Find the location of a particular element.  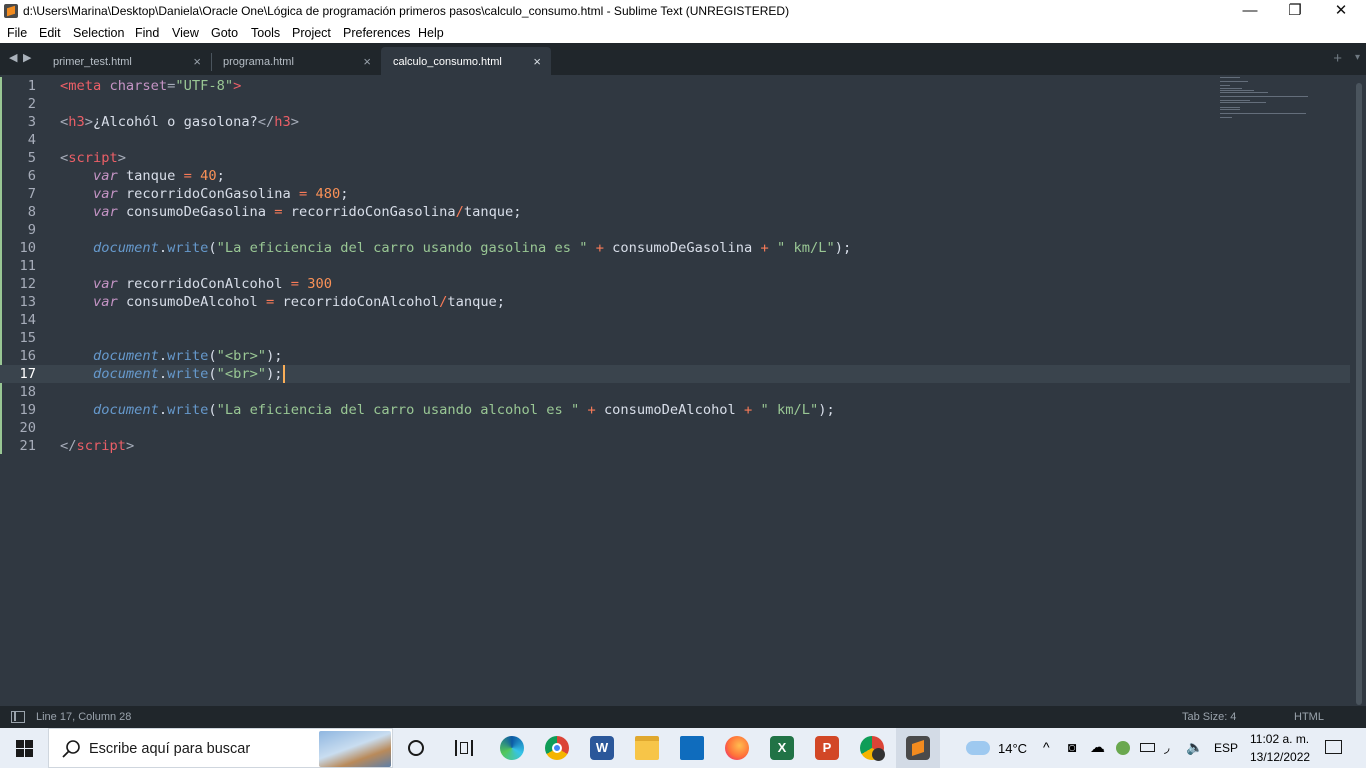

security-shield-icon is located at coordinates (1123, 748).